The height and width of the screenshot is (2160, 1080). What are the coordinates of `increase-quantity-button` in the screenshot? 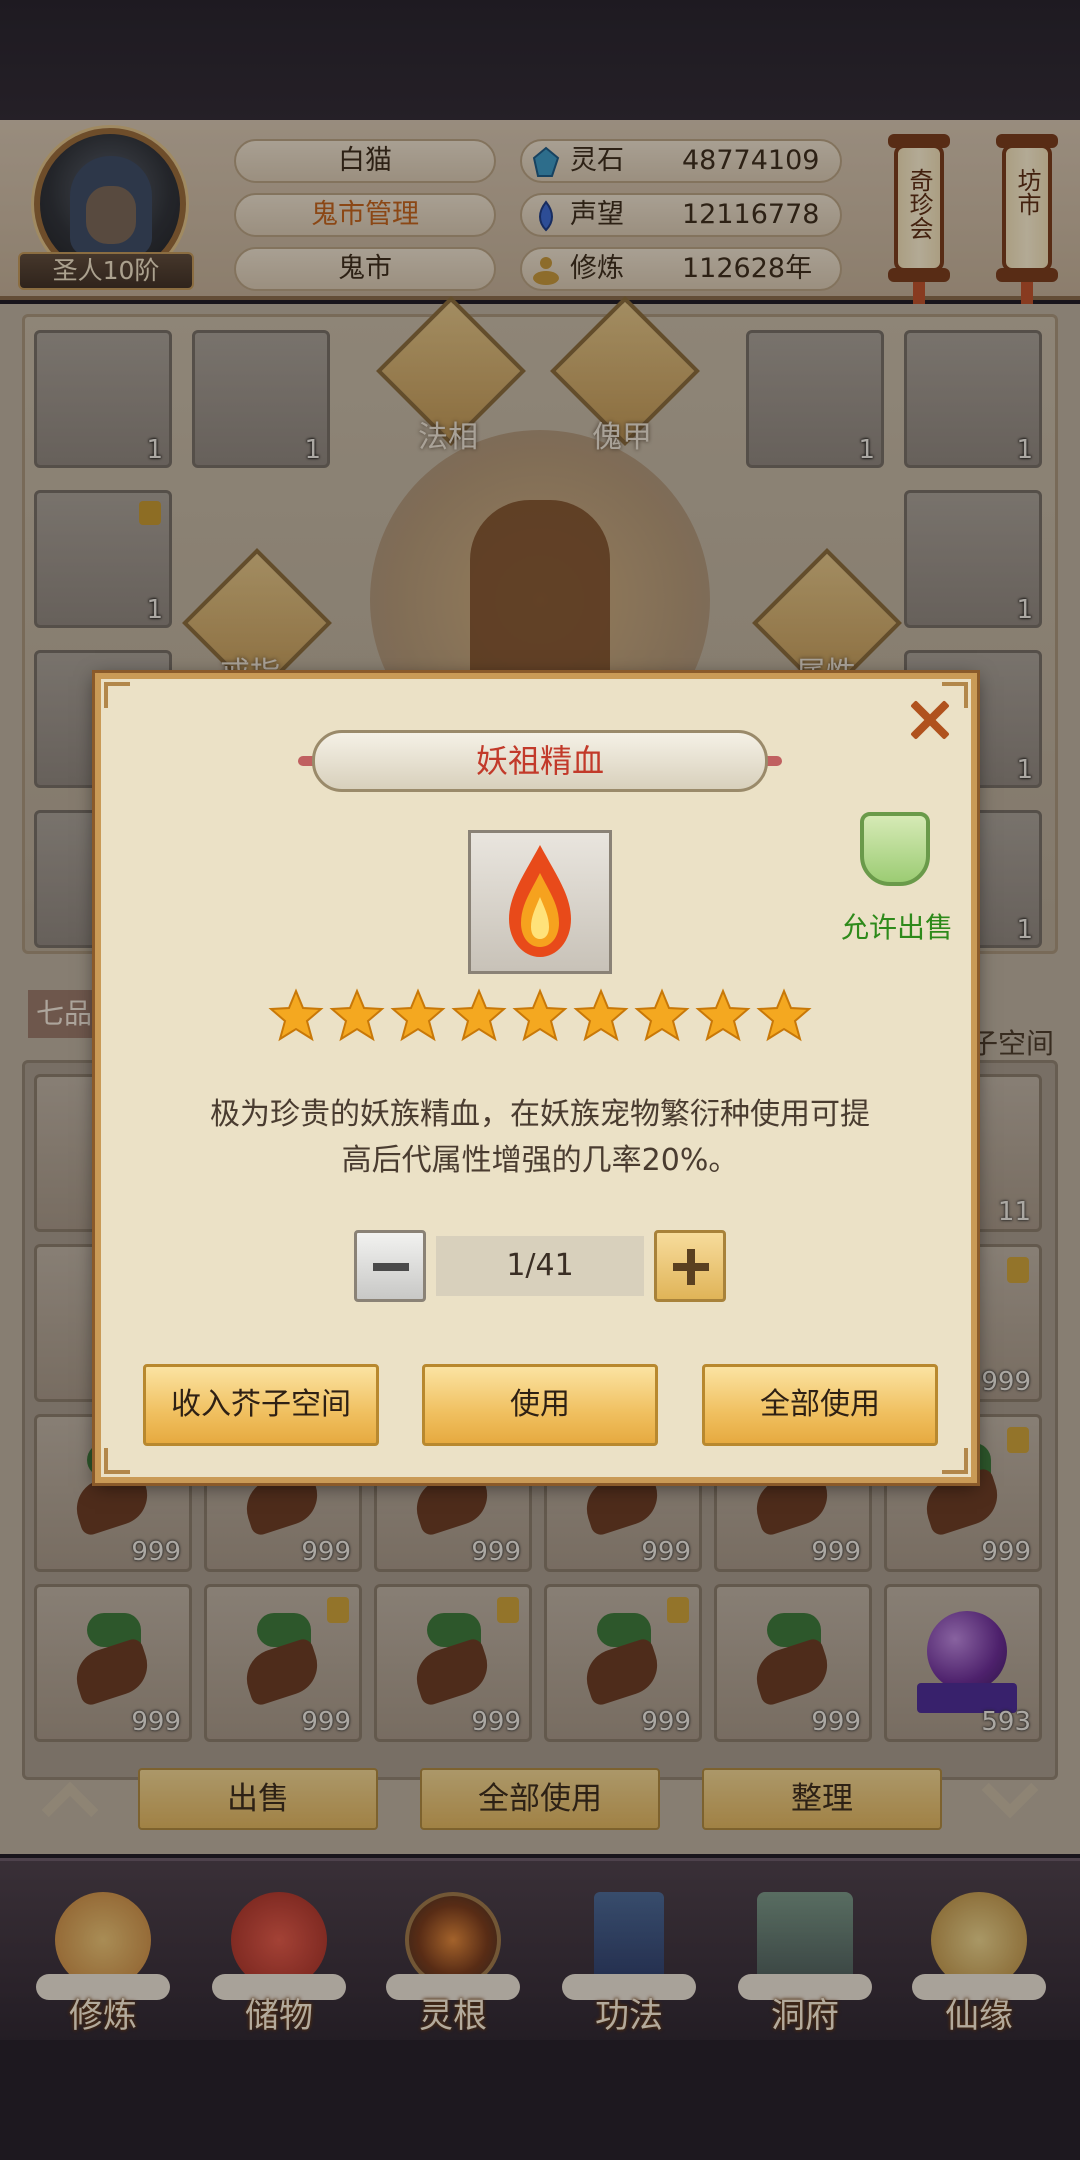 It's located at (690, 1266).